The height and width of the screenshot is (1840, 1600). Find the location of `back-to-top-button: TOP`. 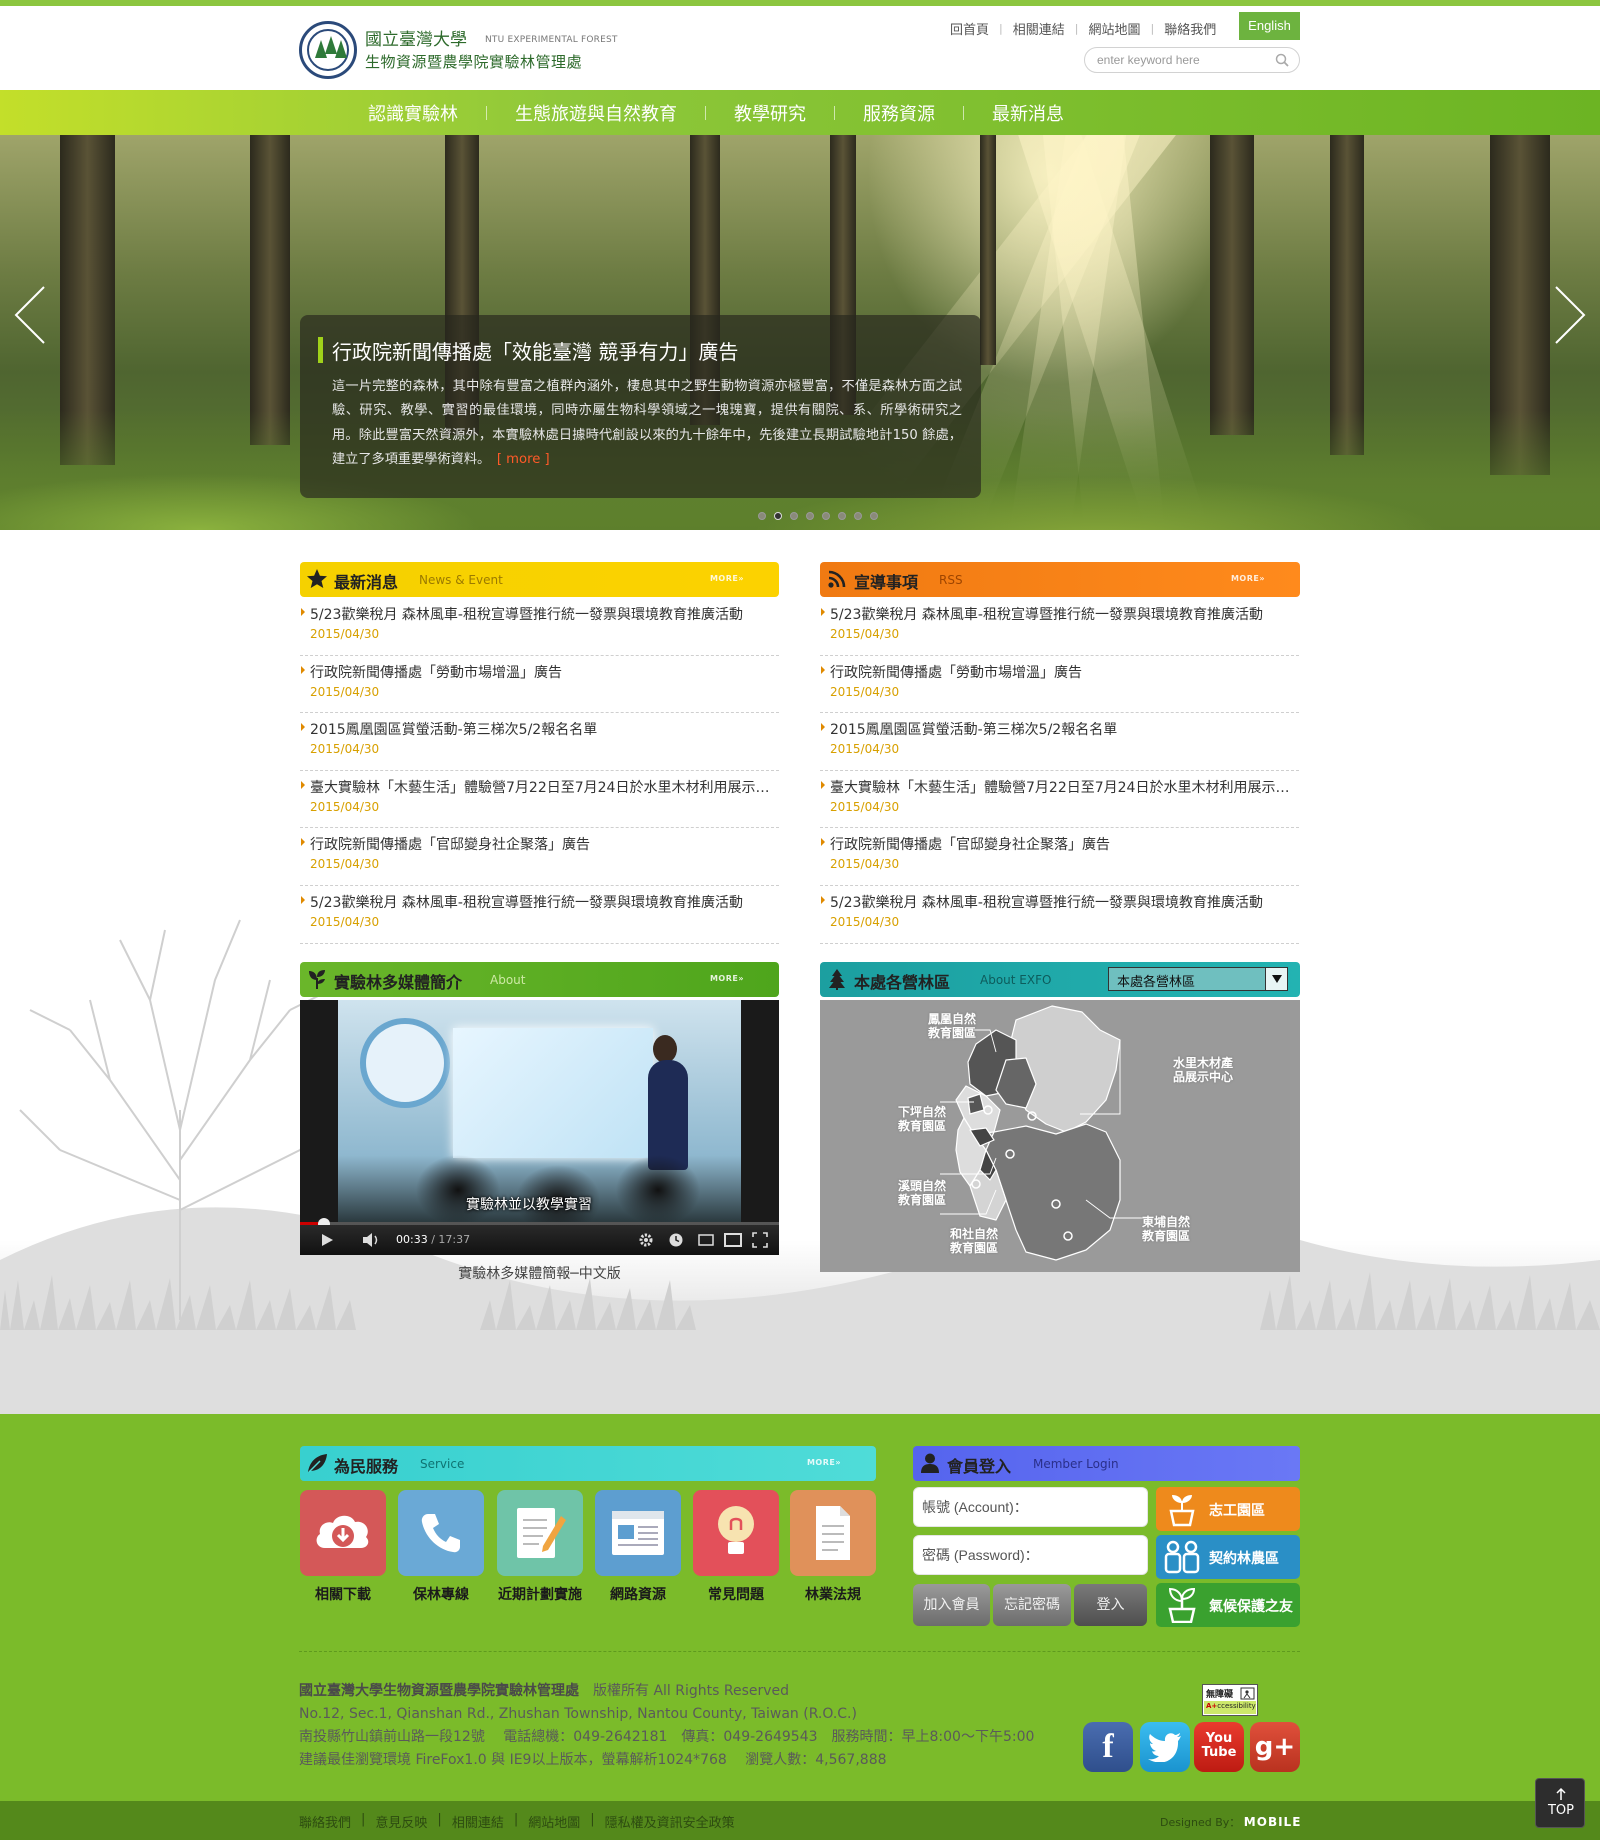

back-to-top-button: TOP is located at coordinates (1560, 1803).